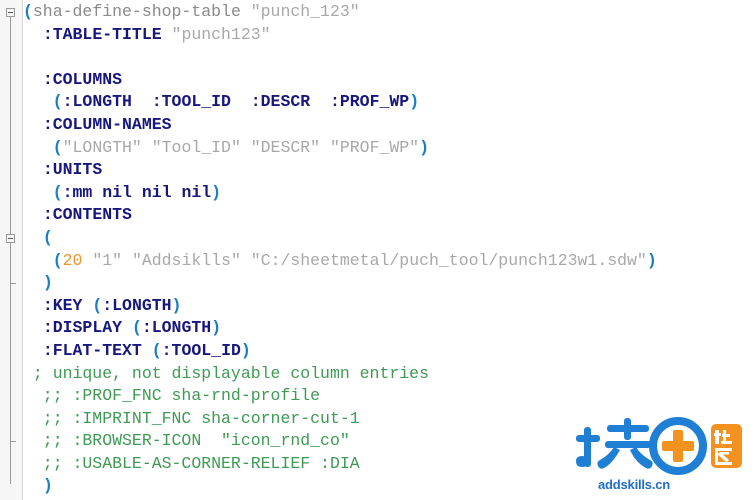 This screenshot has width=756, height=500. What do you see at coordinates (13, 284) in the screenshot?
I see `fold-region-tick` at bounding box center [13, 284].